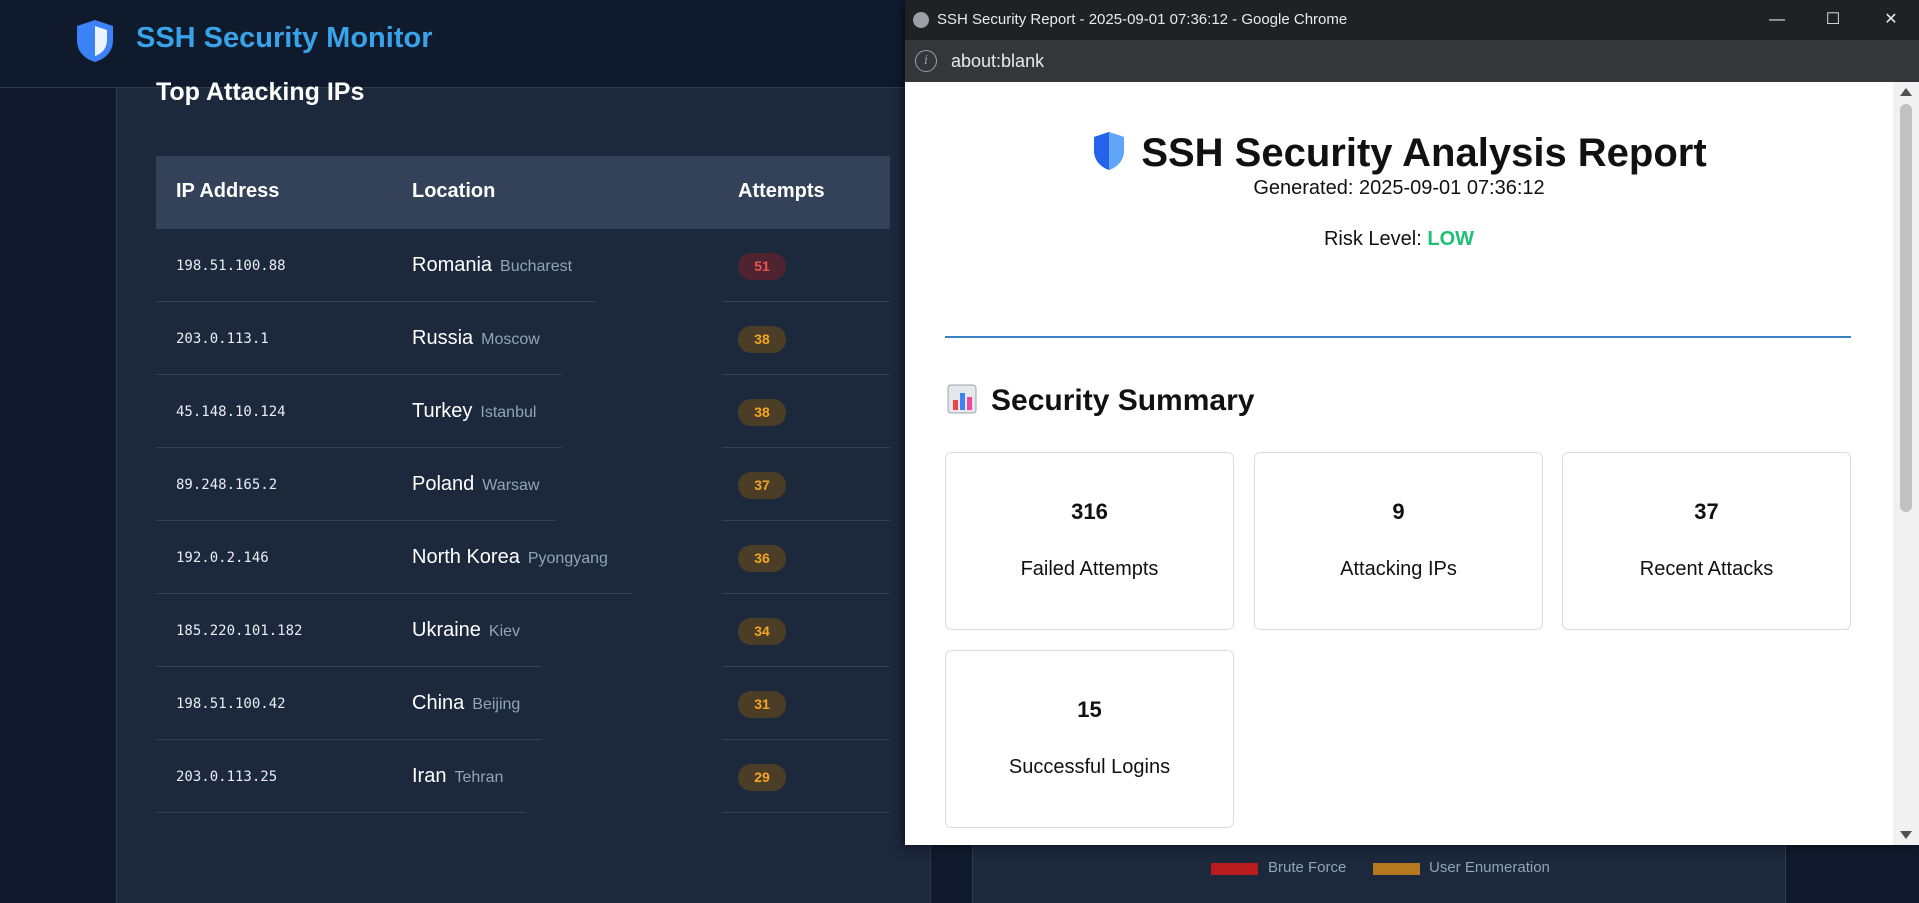  What do you see at coordinates (1089, 767) in the screenshot?
I see `card-label: Successful Logins` at bounding box center [1089, 767].